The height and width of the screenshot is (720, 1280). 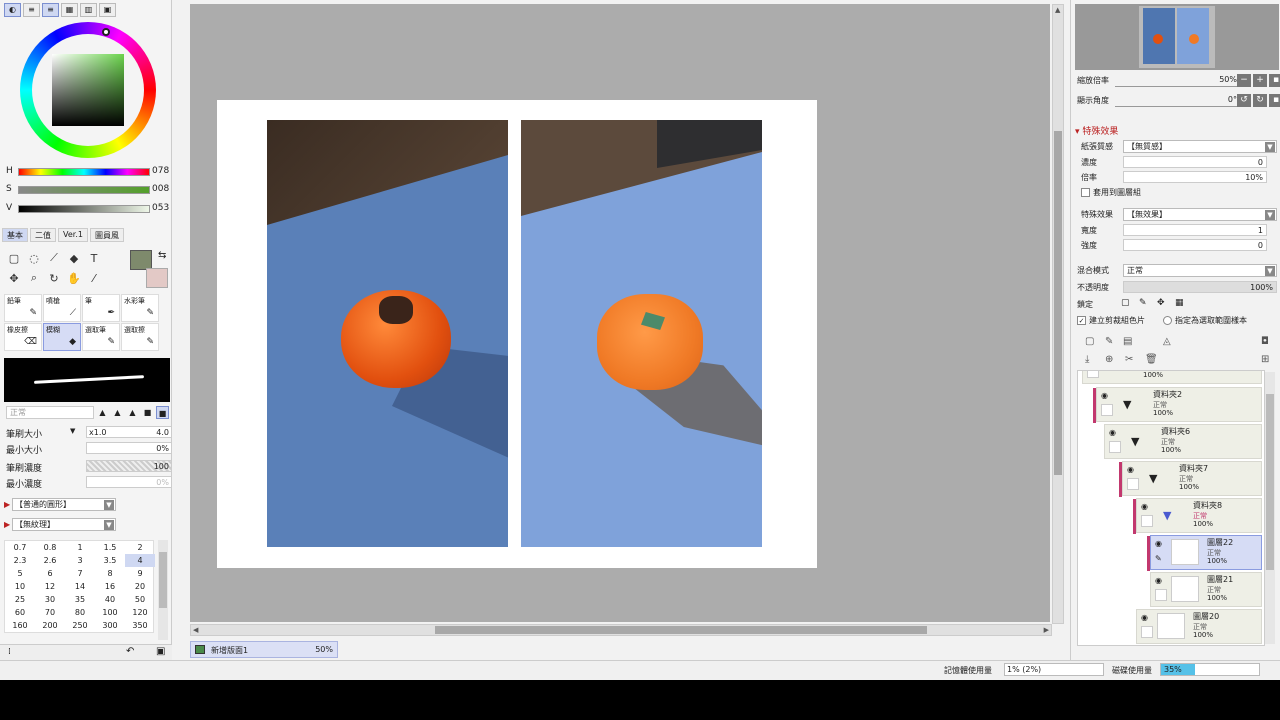 What do you see at coordinates (1177, 405) in the screenshot?
I see `folder-row: ◉ ▼ 資料夾2 正常 100%` at bounding box center [1177, 405].